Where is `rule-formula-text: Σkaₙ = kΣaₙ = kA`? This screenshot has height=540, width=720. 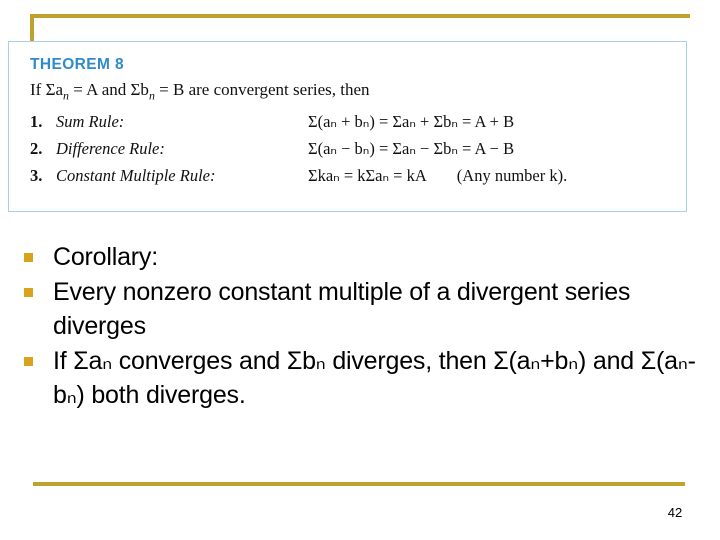 rule-formula-text: Σkaₙ = kΣaₙ = kA is located at coordinates (367, 175).